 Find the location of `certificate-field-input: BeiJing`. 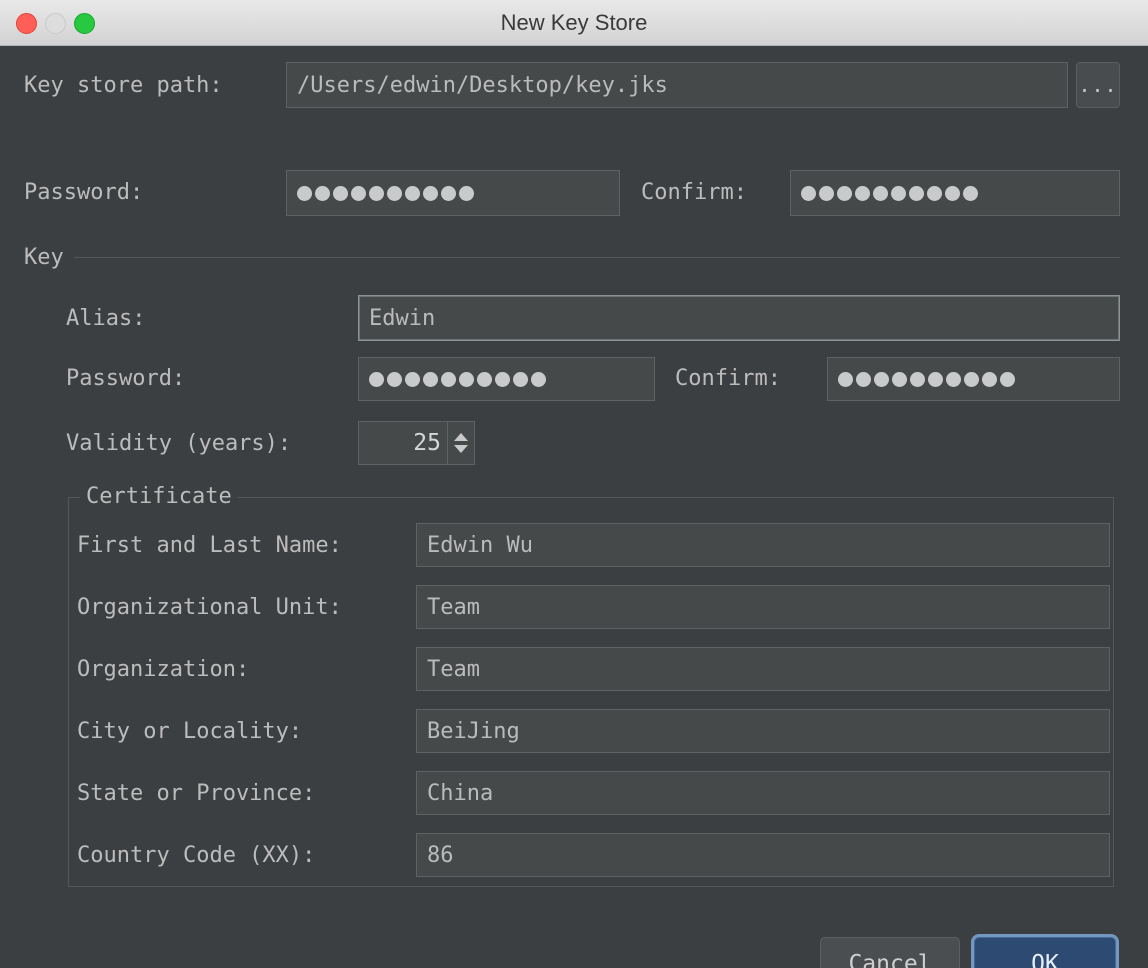

certificate-field-input: BeiJing is located at coordinates (763, 731).